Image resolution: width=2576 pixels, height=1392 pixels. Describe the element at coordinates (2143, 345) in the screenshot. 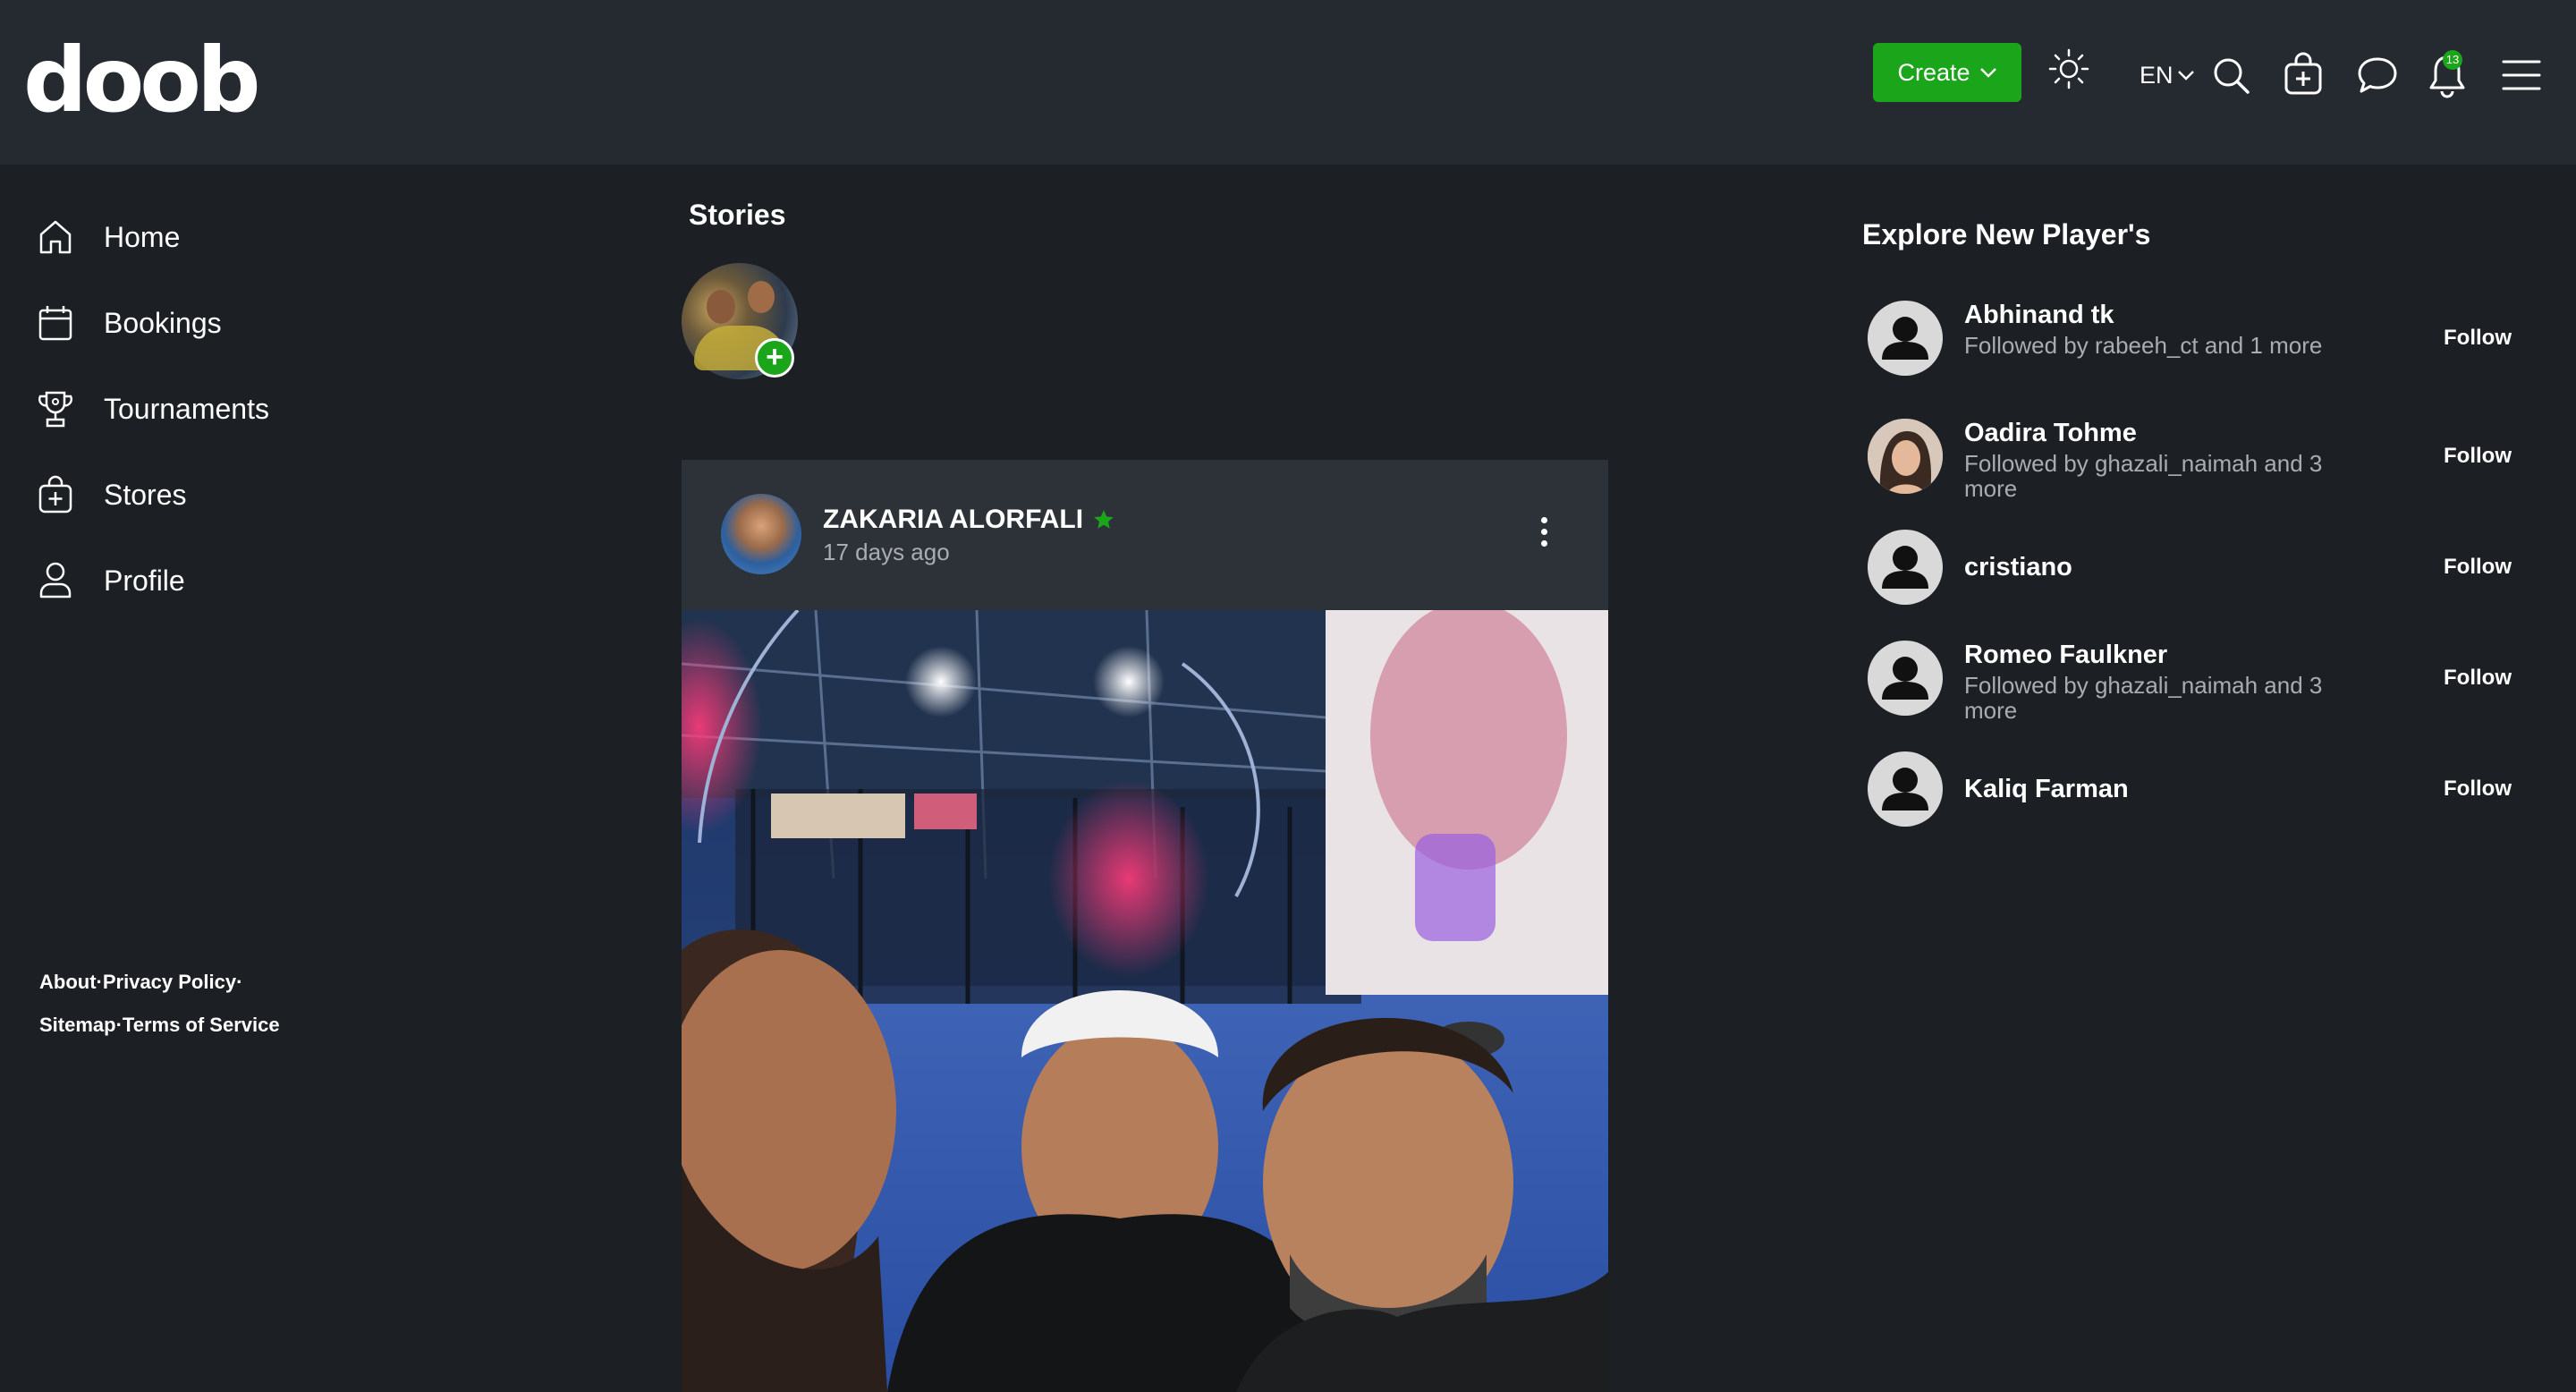

I see `player-followed-by: Followed by rabeeh_ct and 1 more` at that location.